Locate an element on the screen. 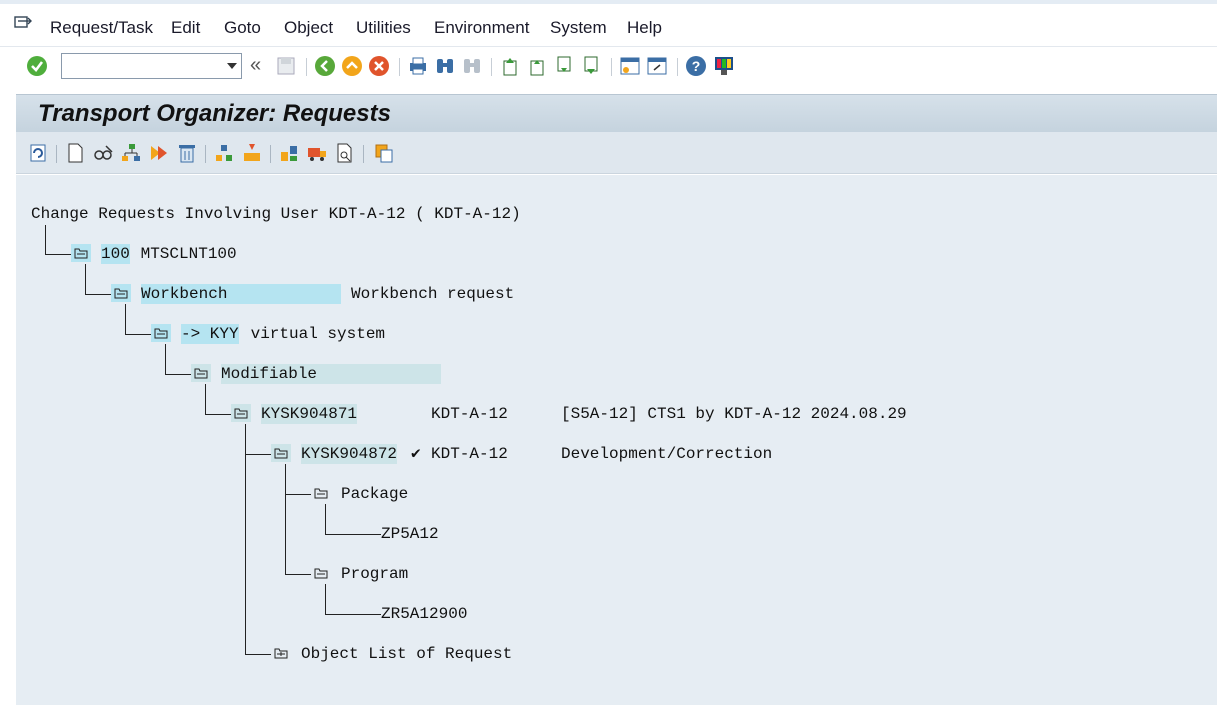 The image size is (1217, 705). enter-check-icon is located at coordinates (37, 66).